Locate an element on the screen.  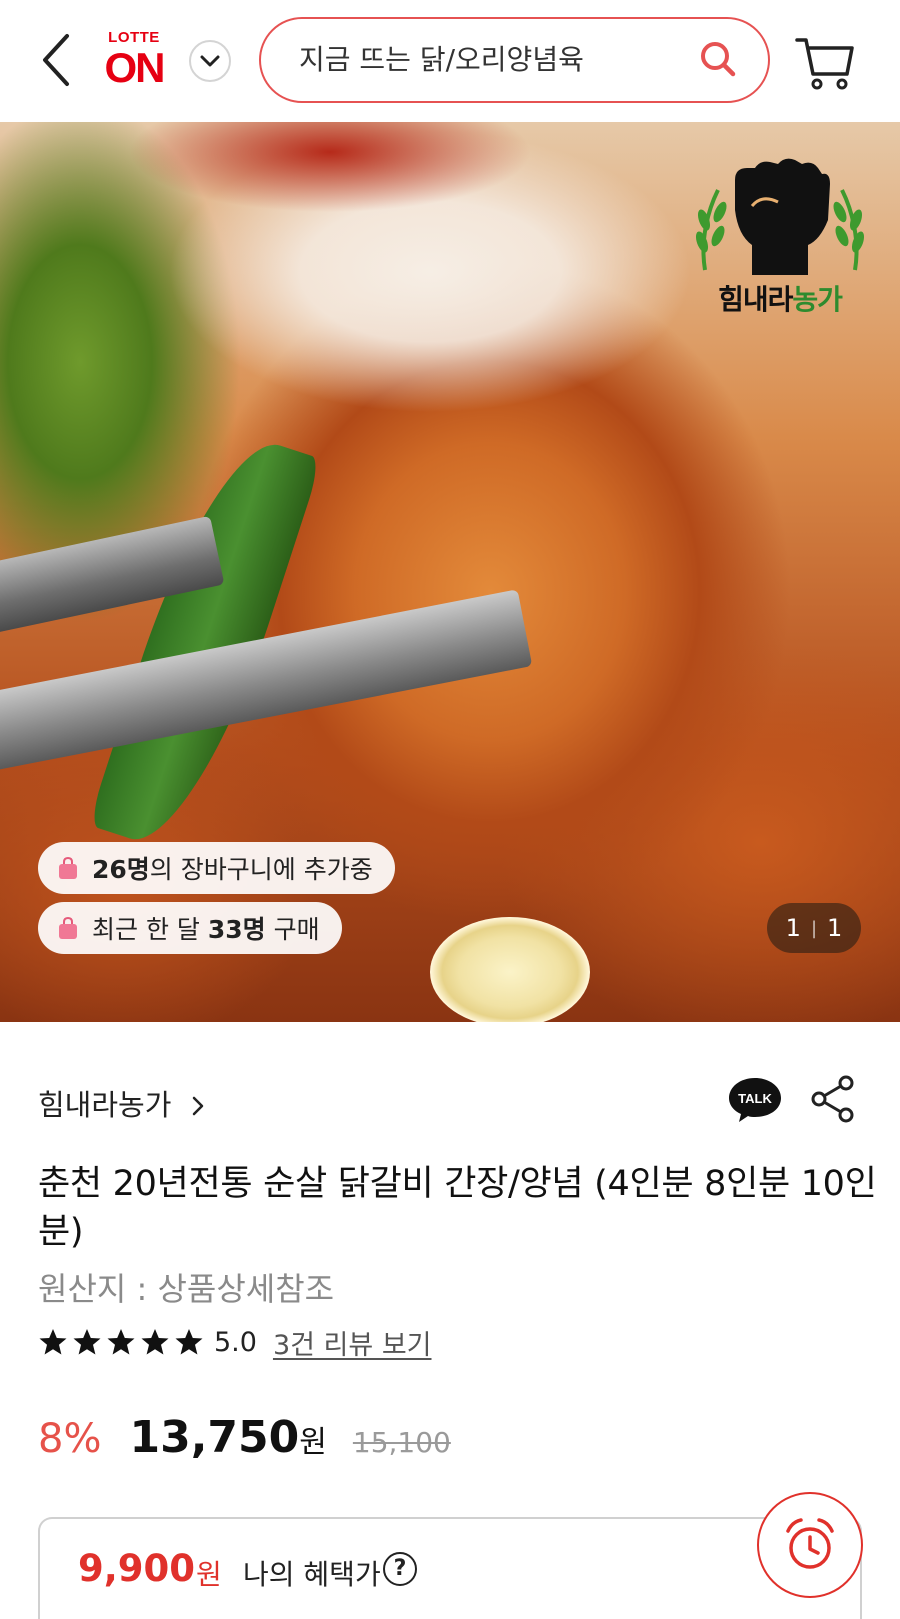
search-input: 지금 뜨는 닭/오리양념육 is located at coordinates (514, 60).